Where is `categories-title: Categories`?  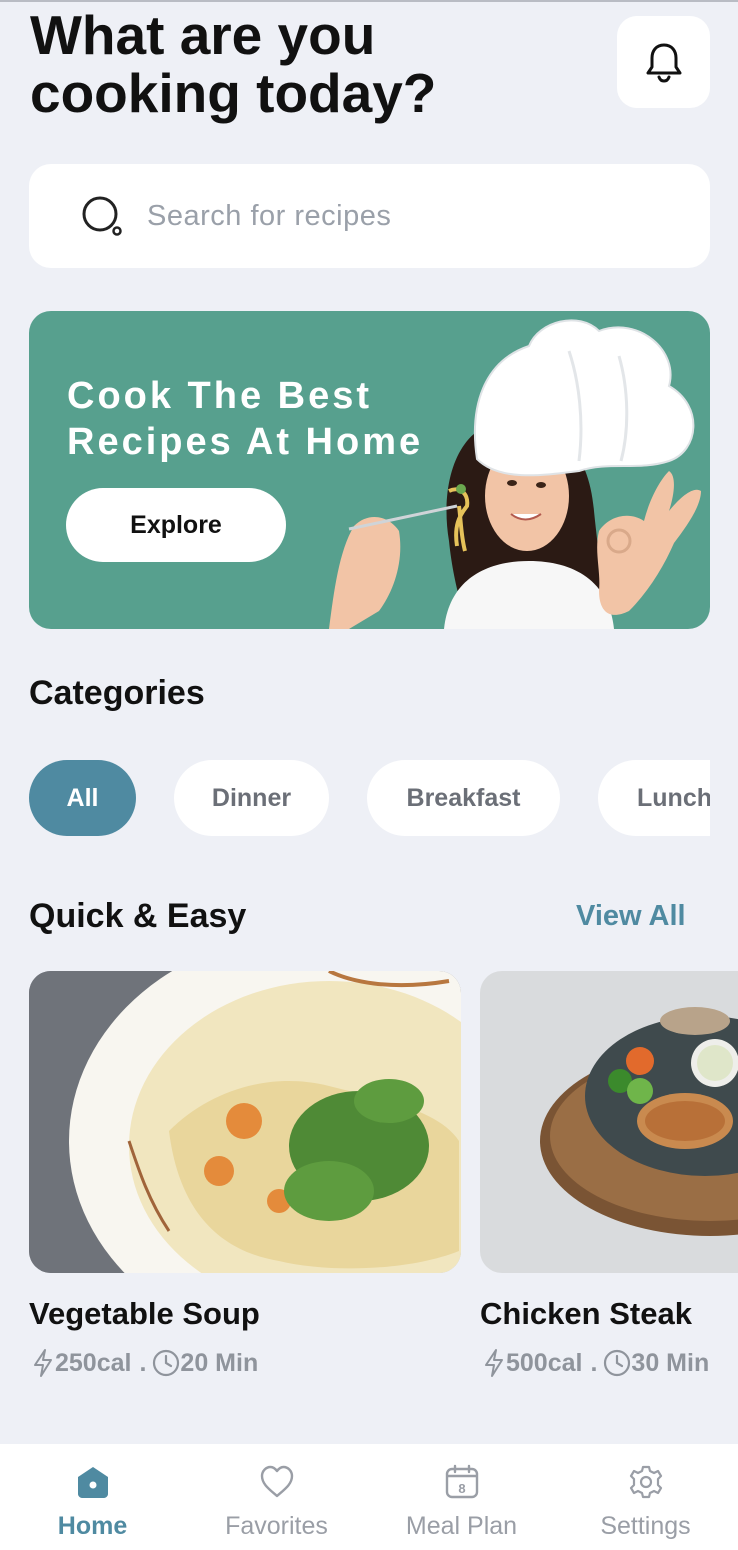
categories-title: Categories is located at coordinates (117, 693).